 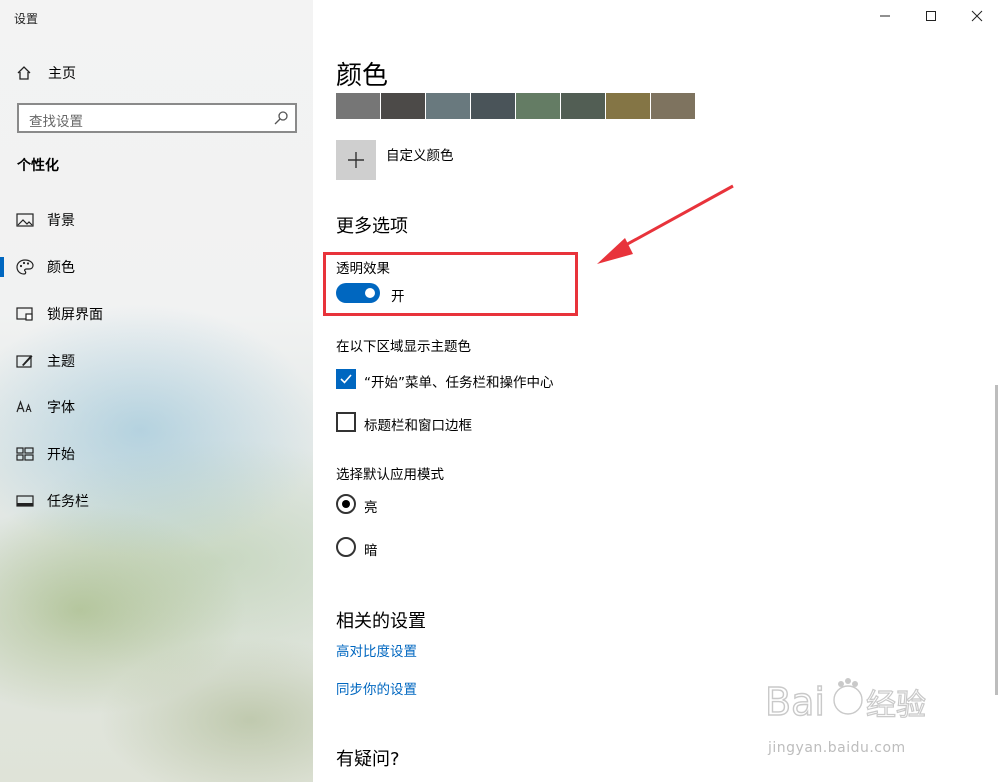 I want to click on checkbox-label: 标题栏和窗口边框, so click(x=418, y=426).